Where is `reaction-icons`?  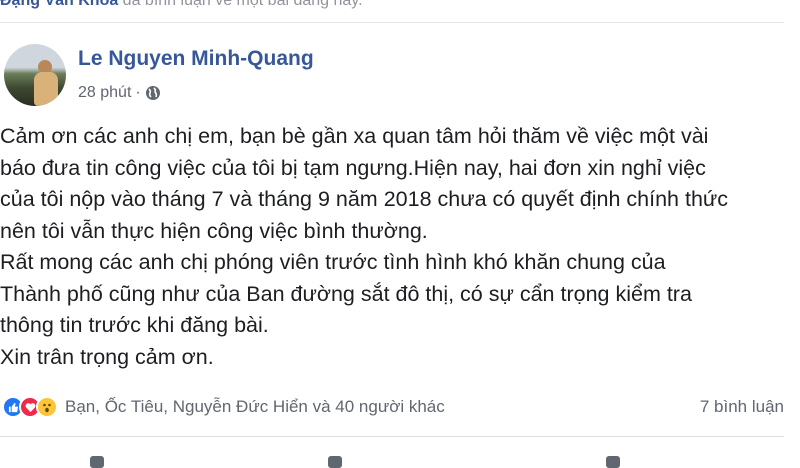 reaction-icons is located at coordinates (30, 407).